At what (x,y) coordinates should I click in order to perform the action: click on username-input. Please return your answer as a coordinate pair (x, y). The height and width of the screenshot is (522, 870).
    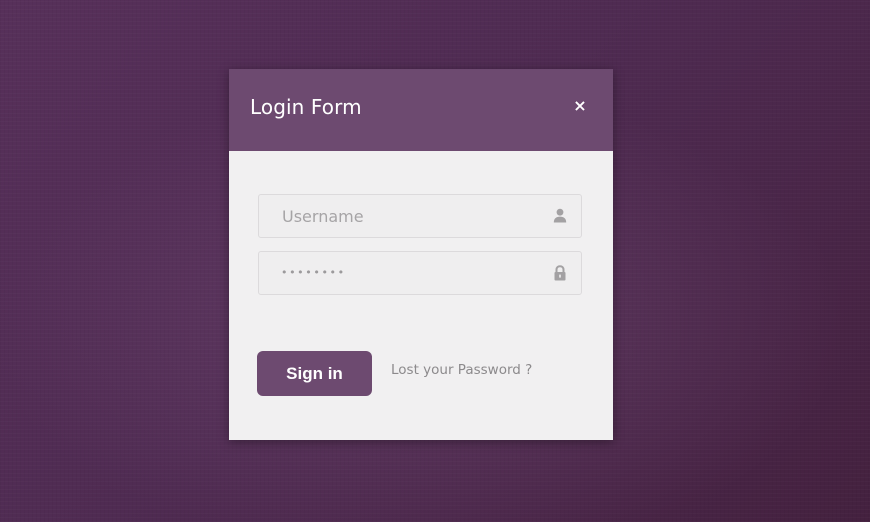
    Looking at the image, I should click on (399, 216).